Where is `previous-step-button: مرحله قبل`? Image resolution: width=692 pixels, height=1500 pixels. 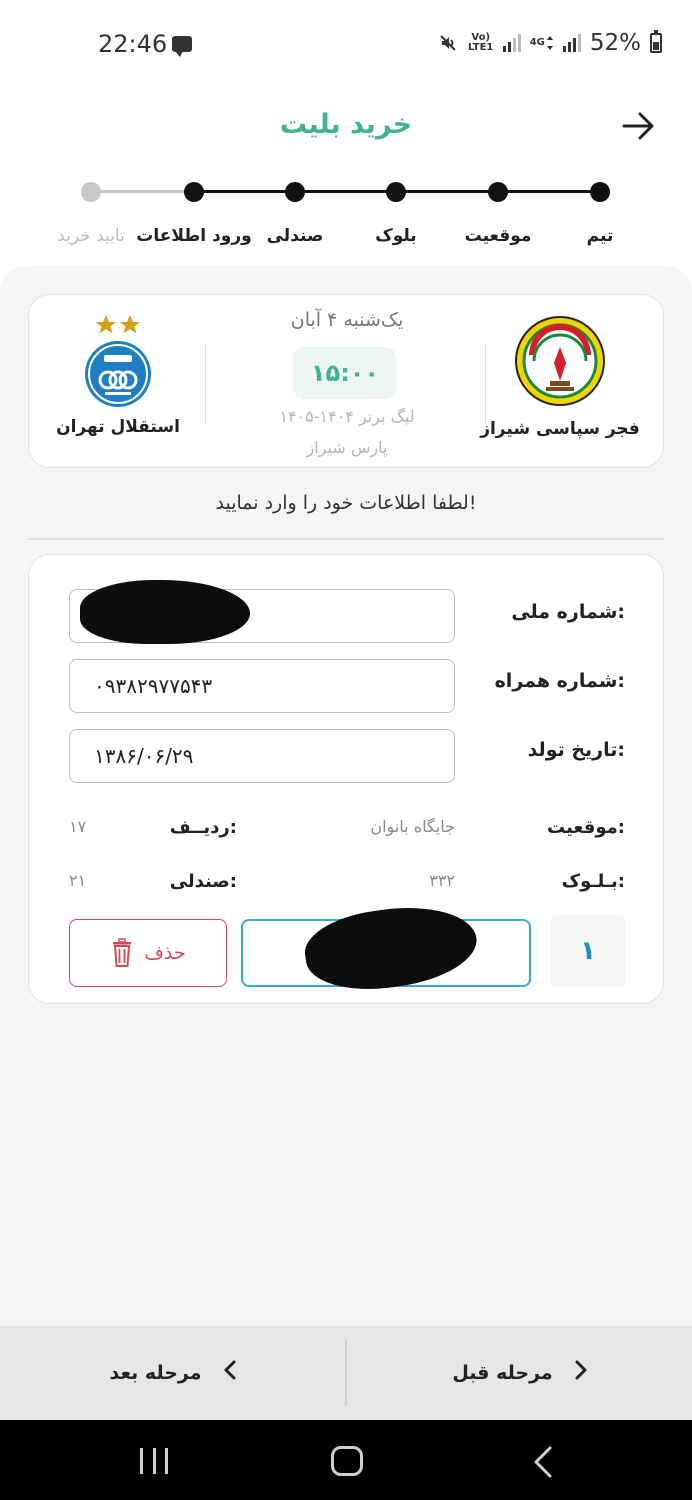 previous-step-button: مرحله قبل is located at coordinates (519, 1373).